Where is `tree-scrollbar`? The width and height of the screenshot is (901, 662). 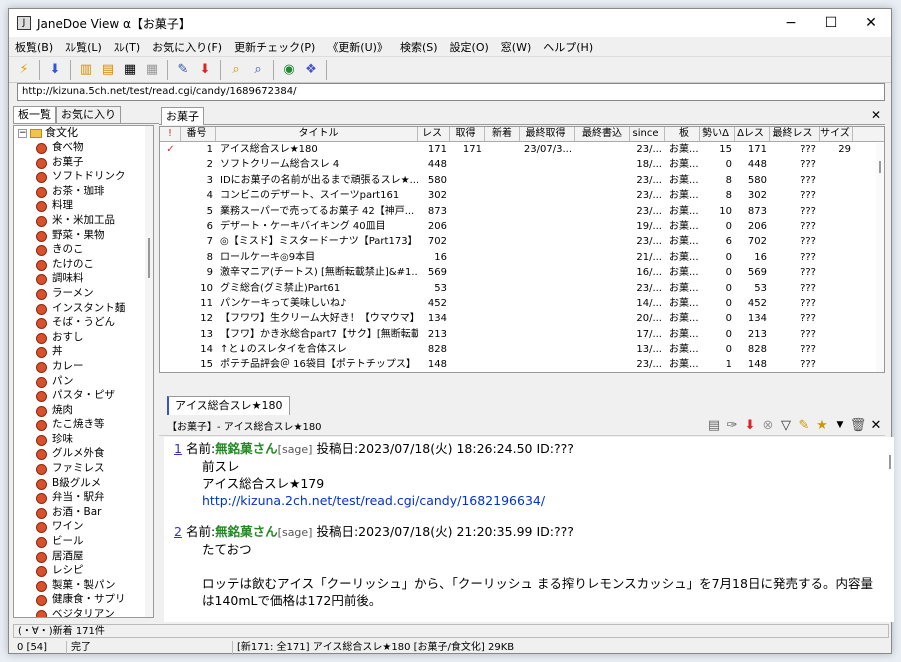
tree-scrollbar is located at coordinates (149, 371).